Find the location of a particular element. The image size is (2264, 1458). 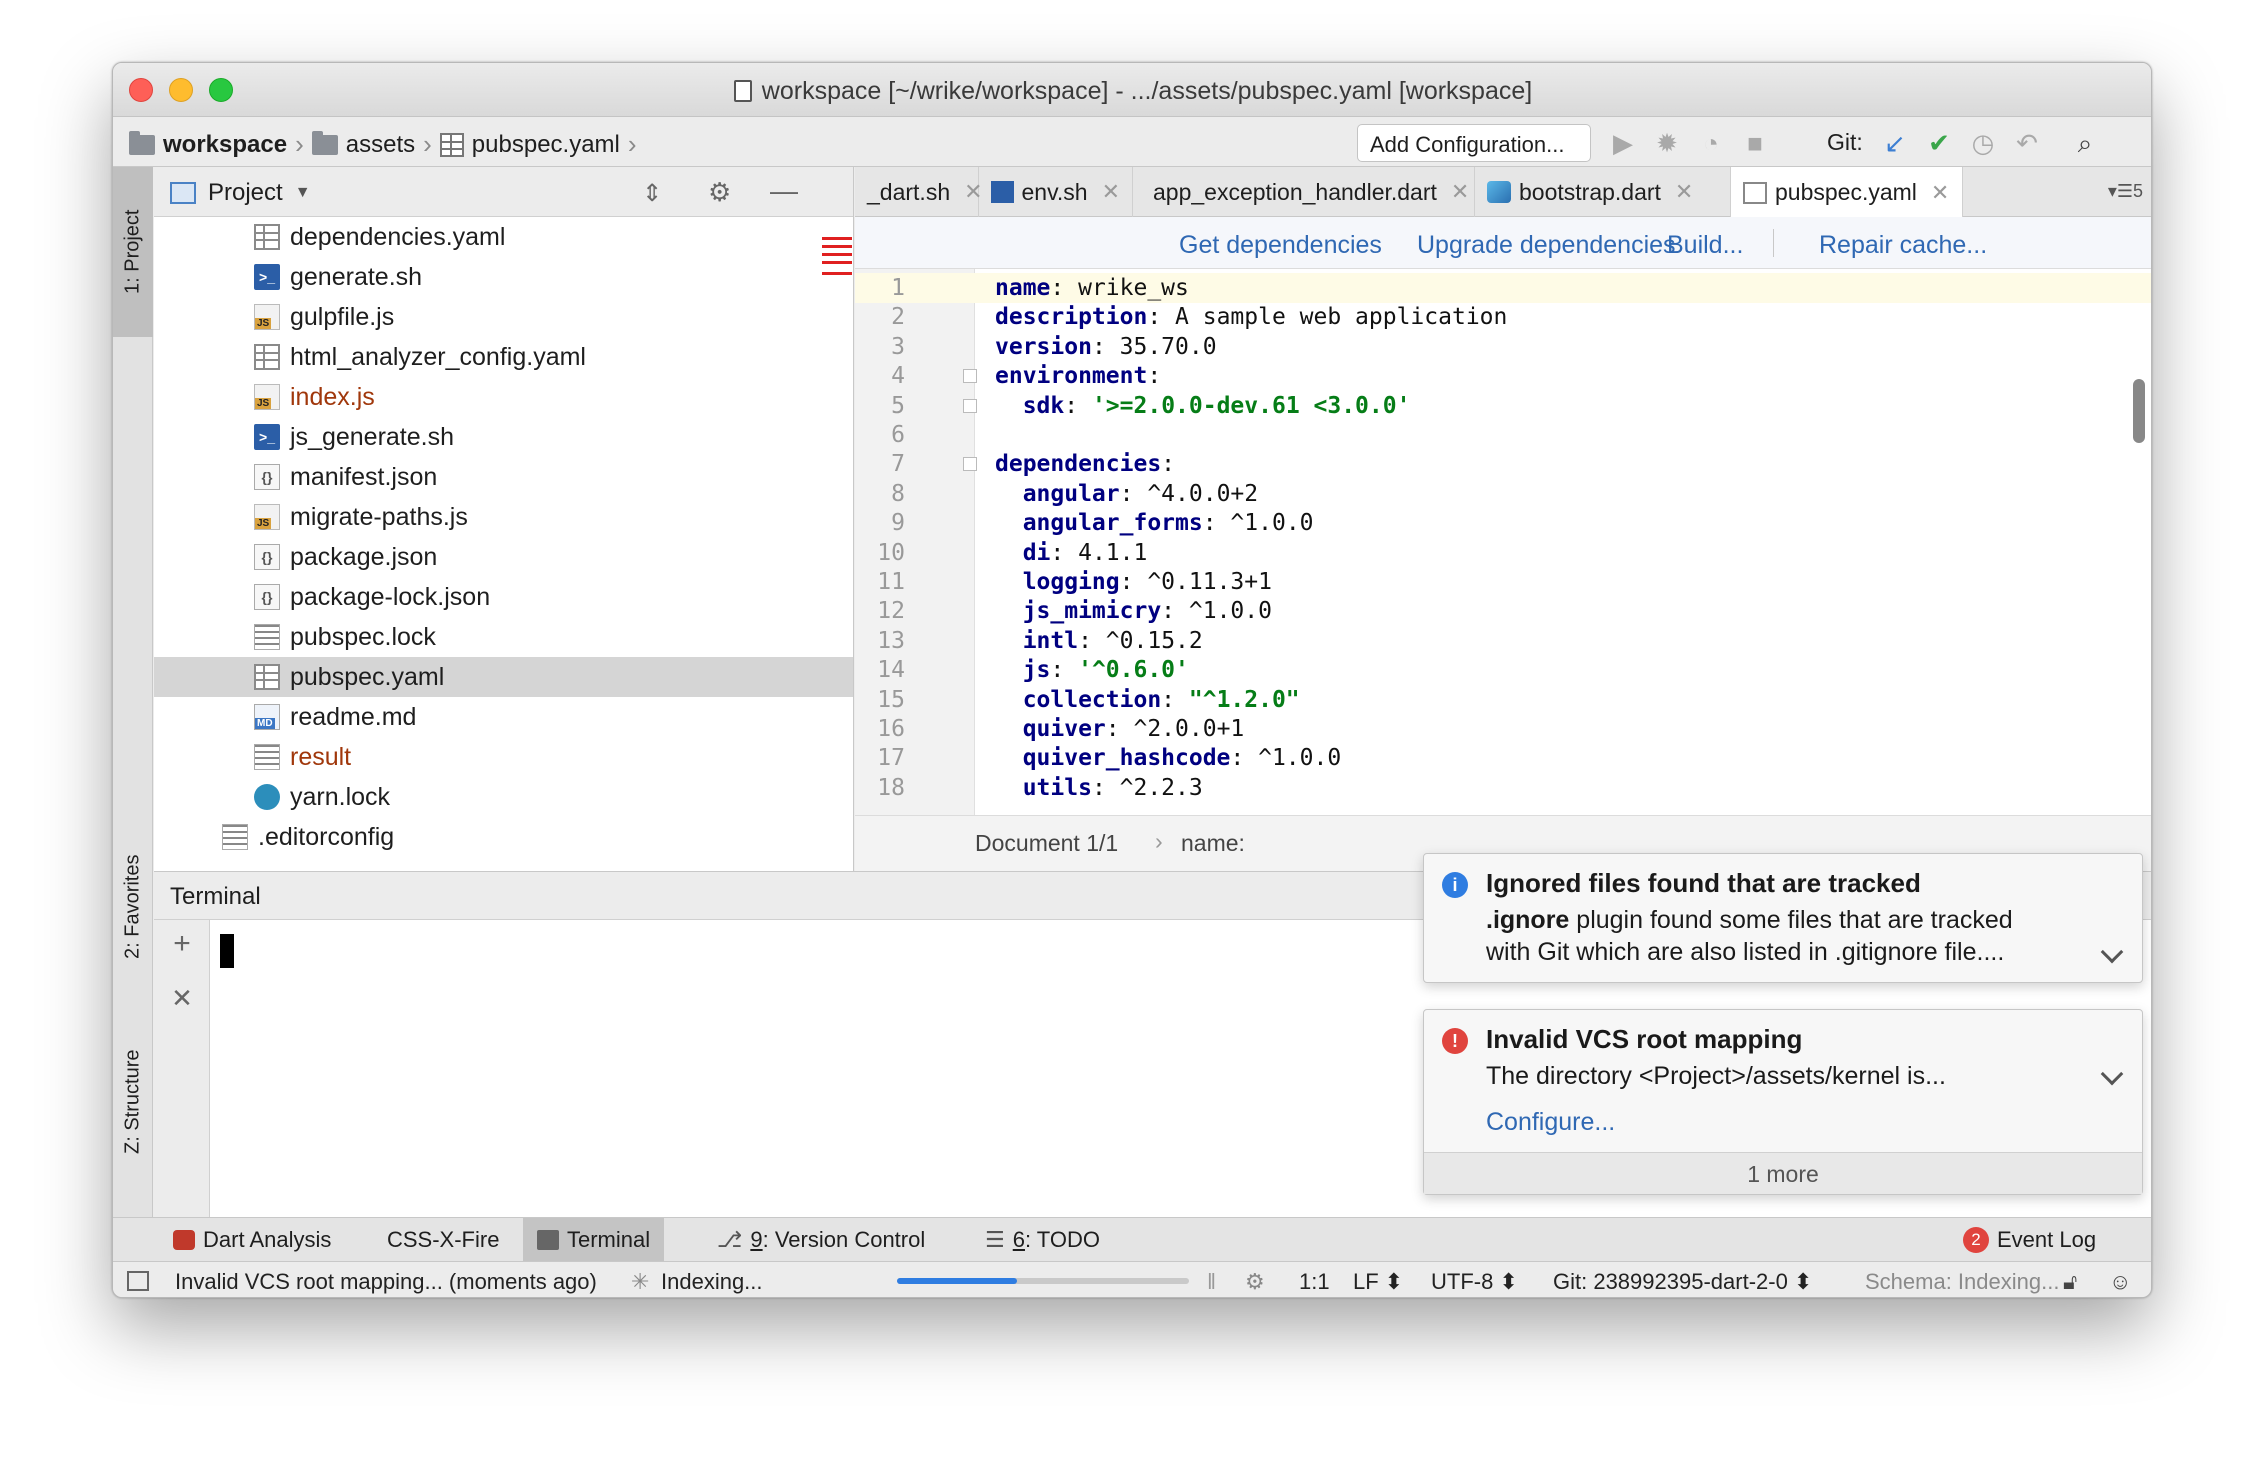

tree-item: .editorconfig is located at coordinates (503, 837).